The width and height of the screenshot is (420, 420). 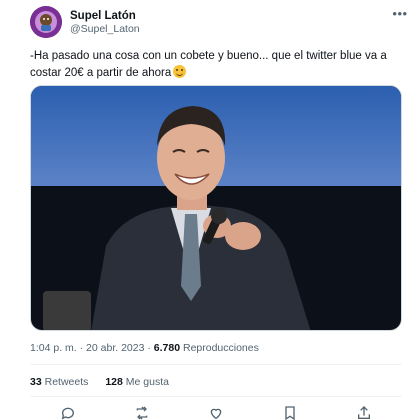 I want to click on tweet-date: 20 abr. 2023, so click(x=115, y=348).